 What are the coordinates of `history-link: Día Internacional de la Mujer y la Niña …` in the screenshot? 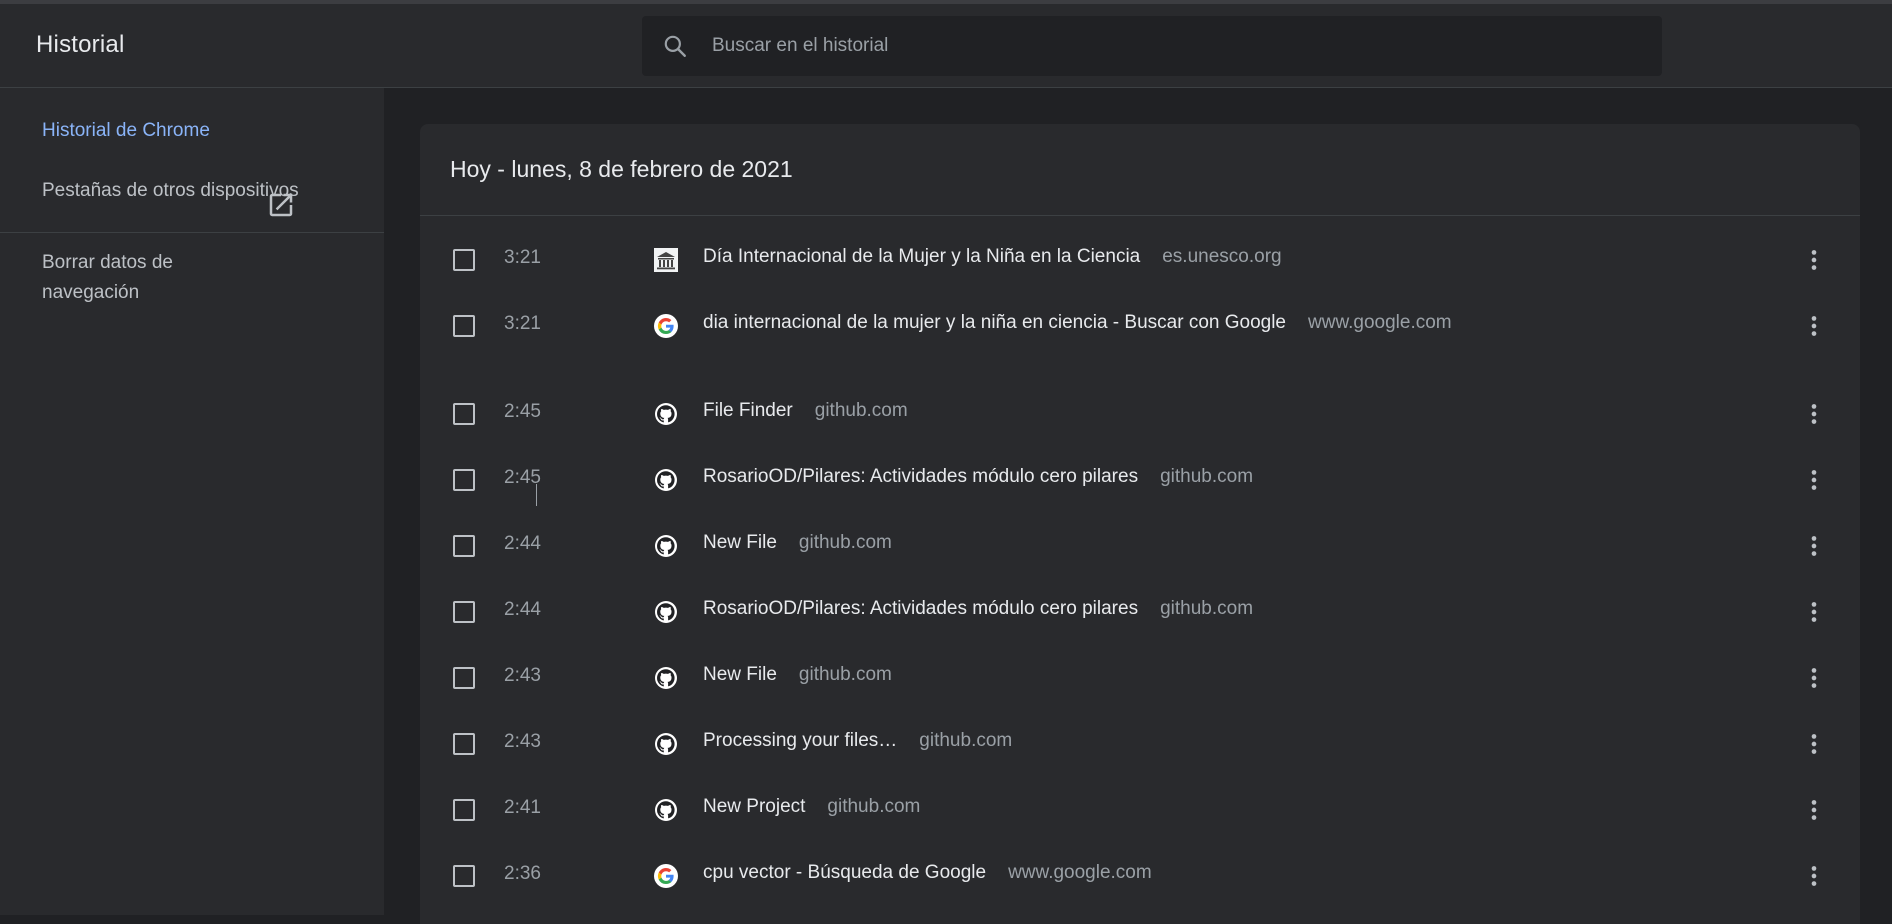 It's located at (992, 257).